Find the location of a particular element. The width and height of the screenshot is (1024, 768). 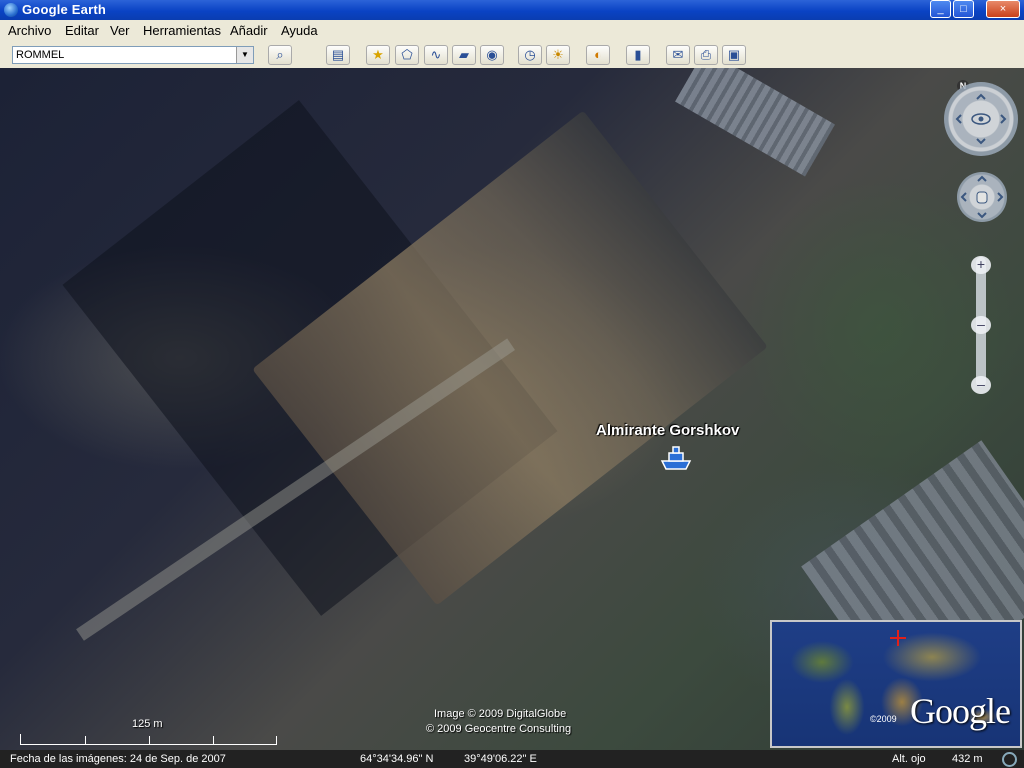

menu-ayuda: Ayuda is located at coordinates (299, 30).